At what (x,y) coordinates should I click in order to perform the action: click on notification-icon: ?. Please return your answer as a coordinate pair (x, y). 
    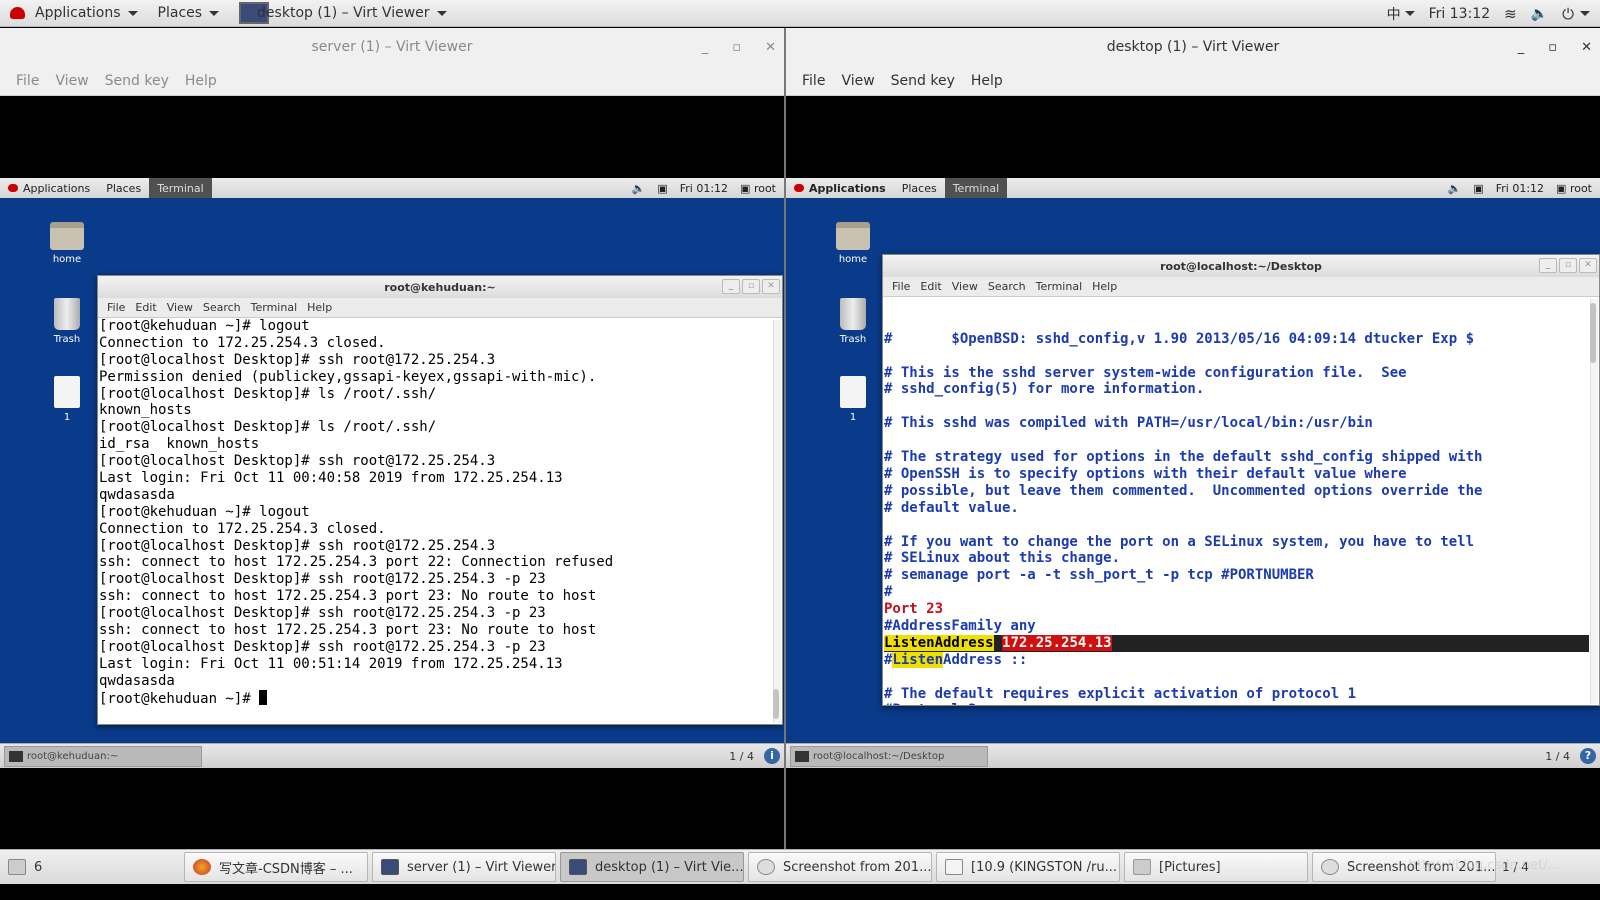
    Looking at the image, I should click on (1588, 756).